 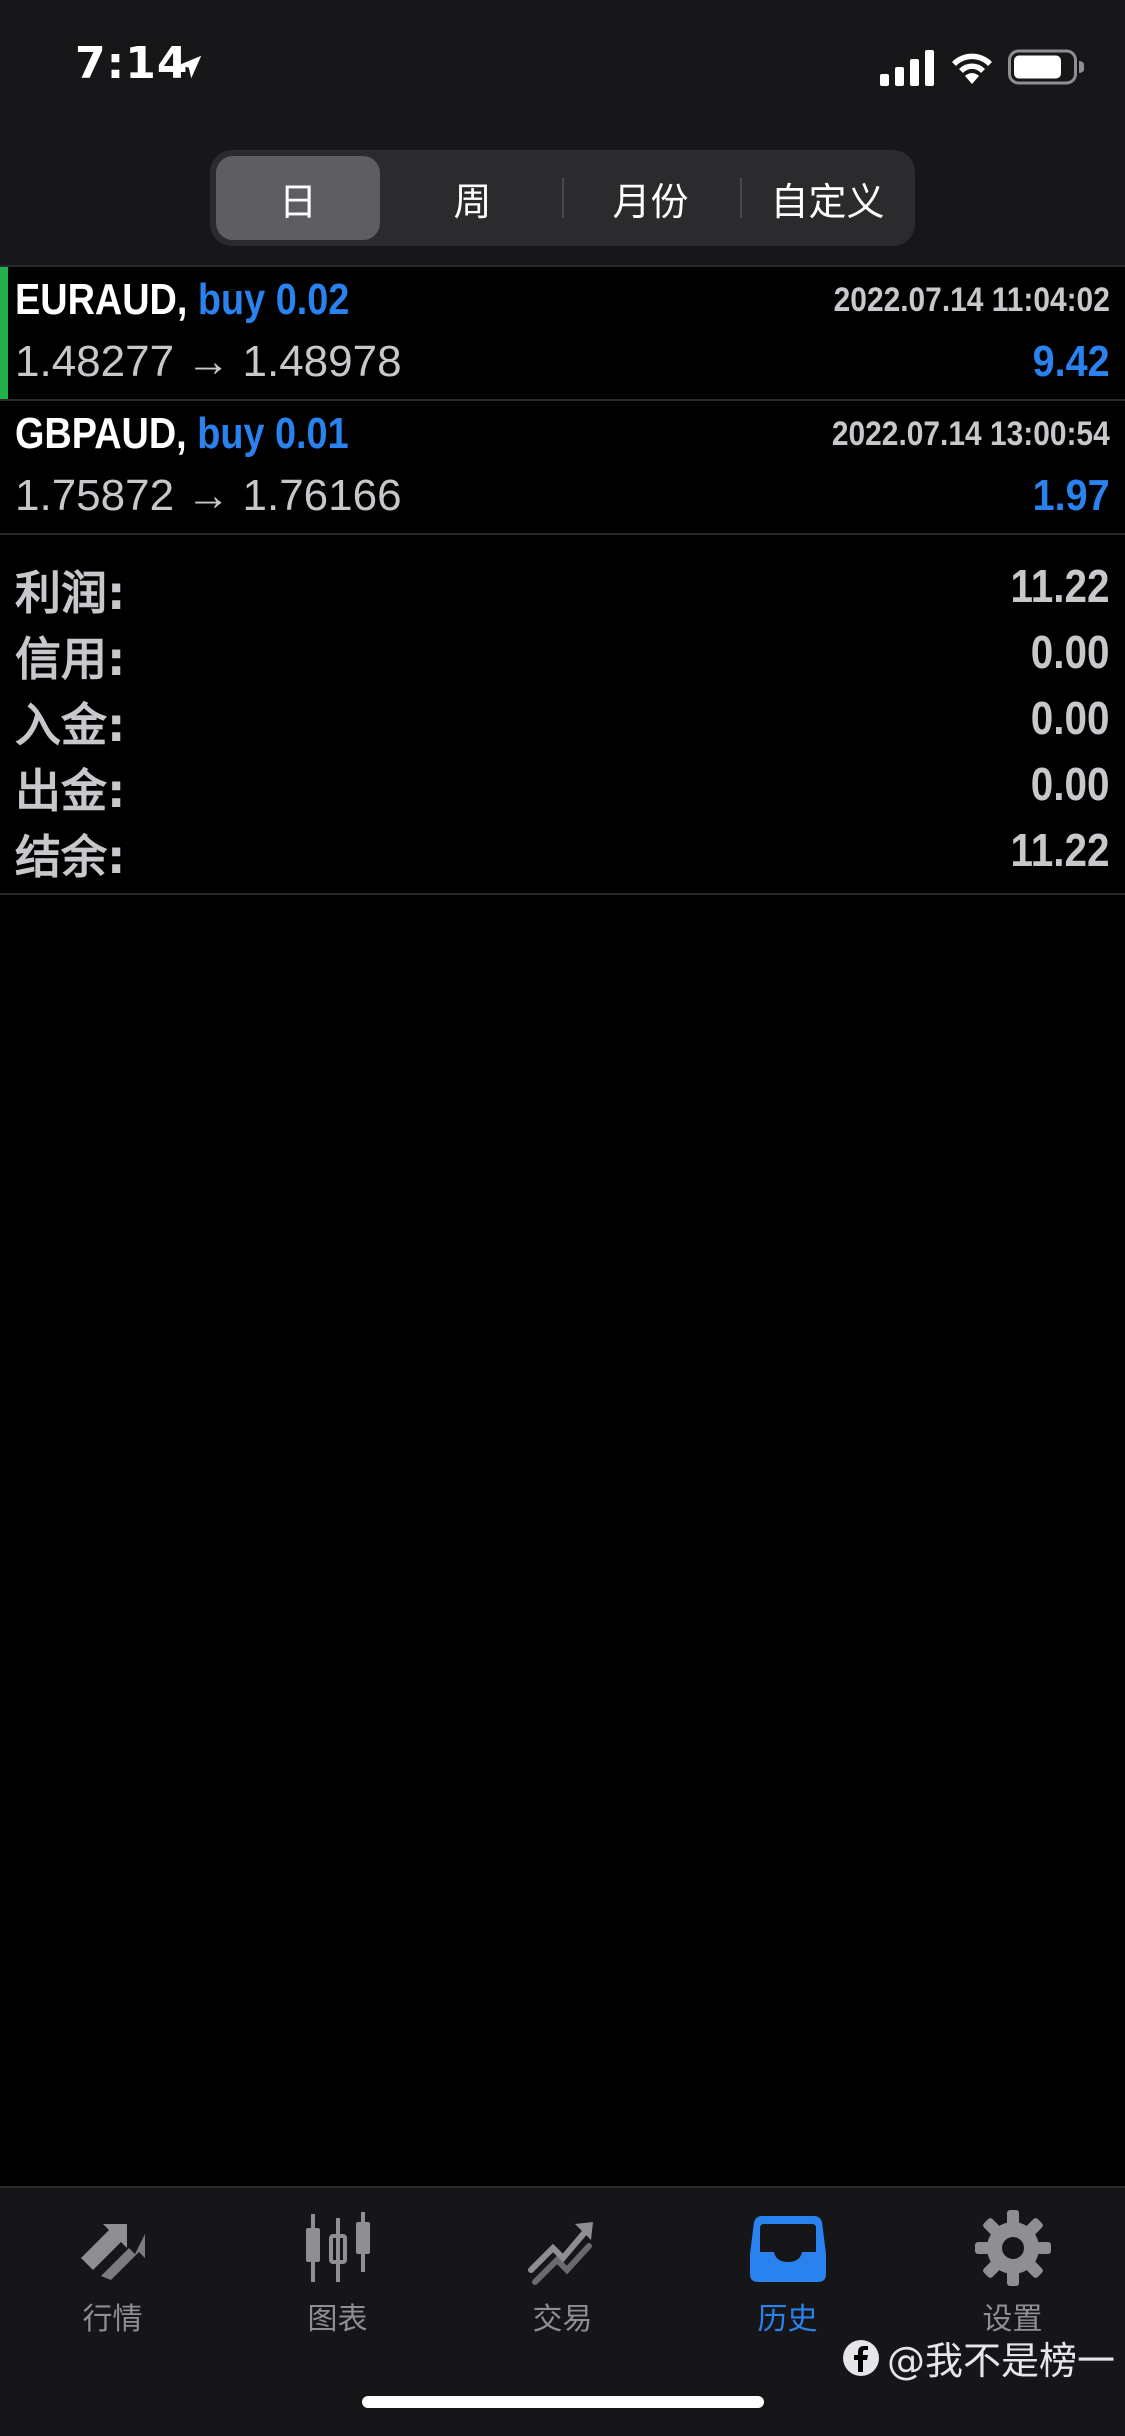 I want to click on tab-label: 交易, so click(x=562, y=2319).